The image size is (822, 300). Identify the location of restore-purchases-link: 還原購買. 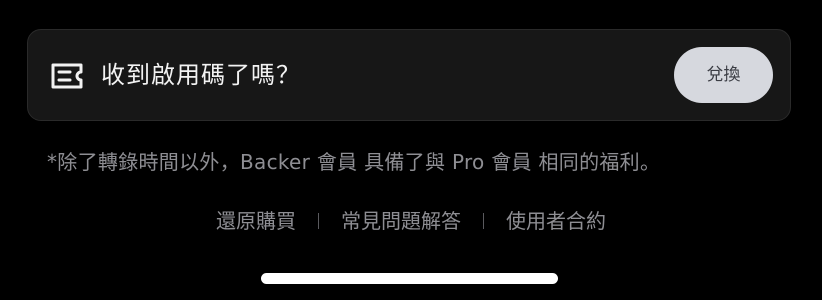
(256, 221).